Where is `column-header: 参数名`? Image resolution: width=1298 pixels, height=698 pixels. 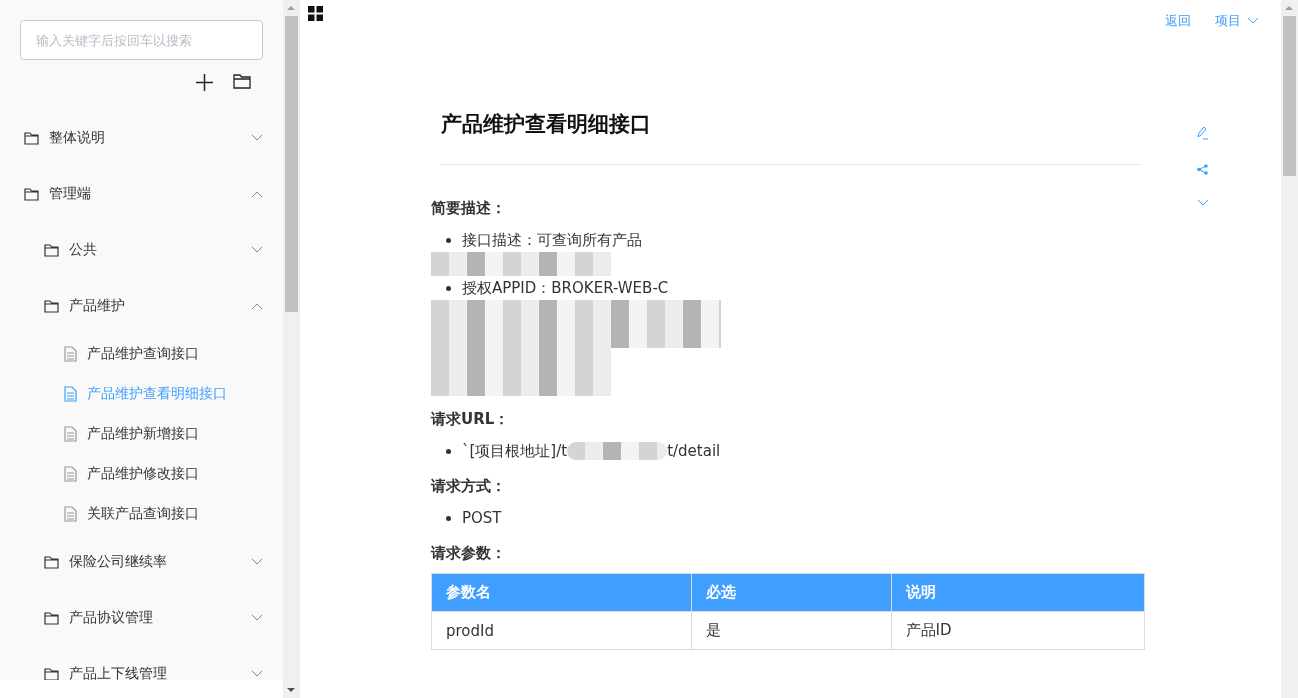 column-header: 参数名 is located at coordinates (561, 592).